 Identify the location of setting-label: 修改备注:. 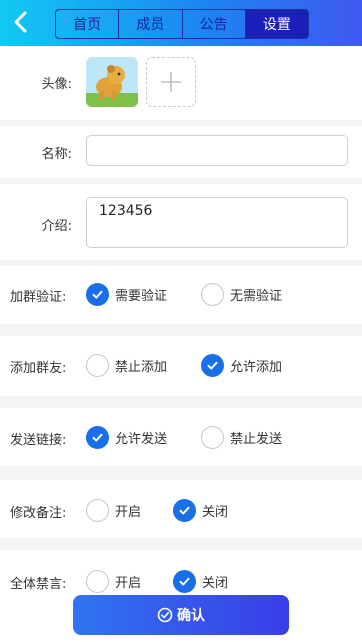
(38, 513).